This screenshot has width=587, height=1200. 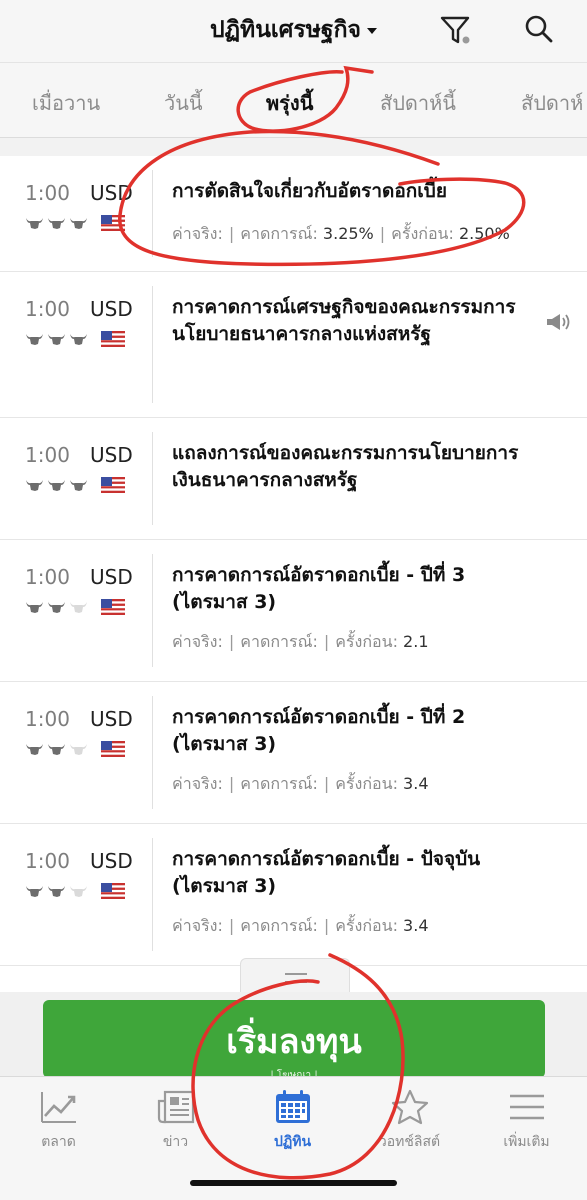 I want to click on app-header: ปฏิทินเศรษฐกิจ, so click(x=293, y=31).